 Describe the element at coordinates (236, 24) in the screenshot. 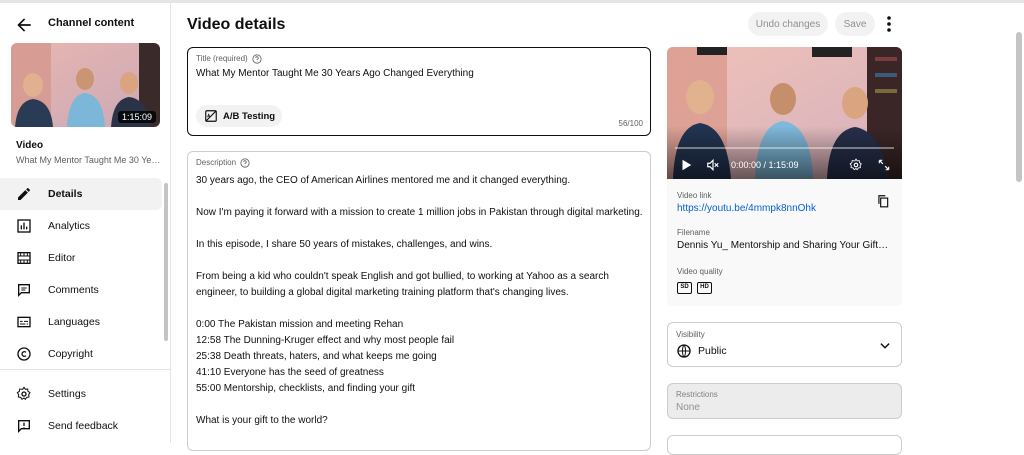

I see `page-title: Video details` at that location.